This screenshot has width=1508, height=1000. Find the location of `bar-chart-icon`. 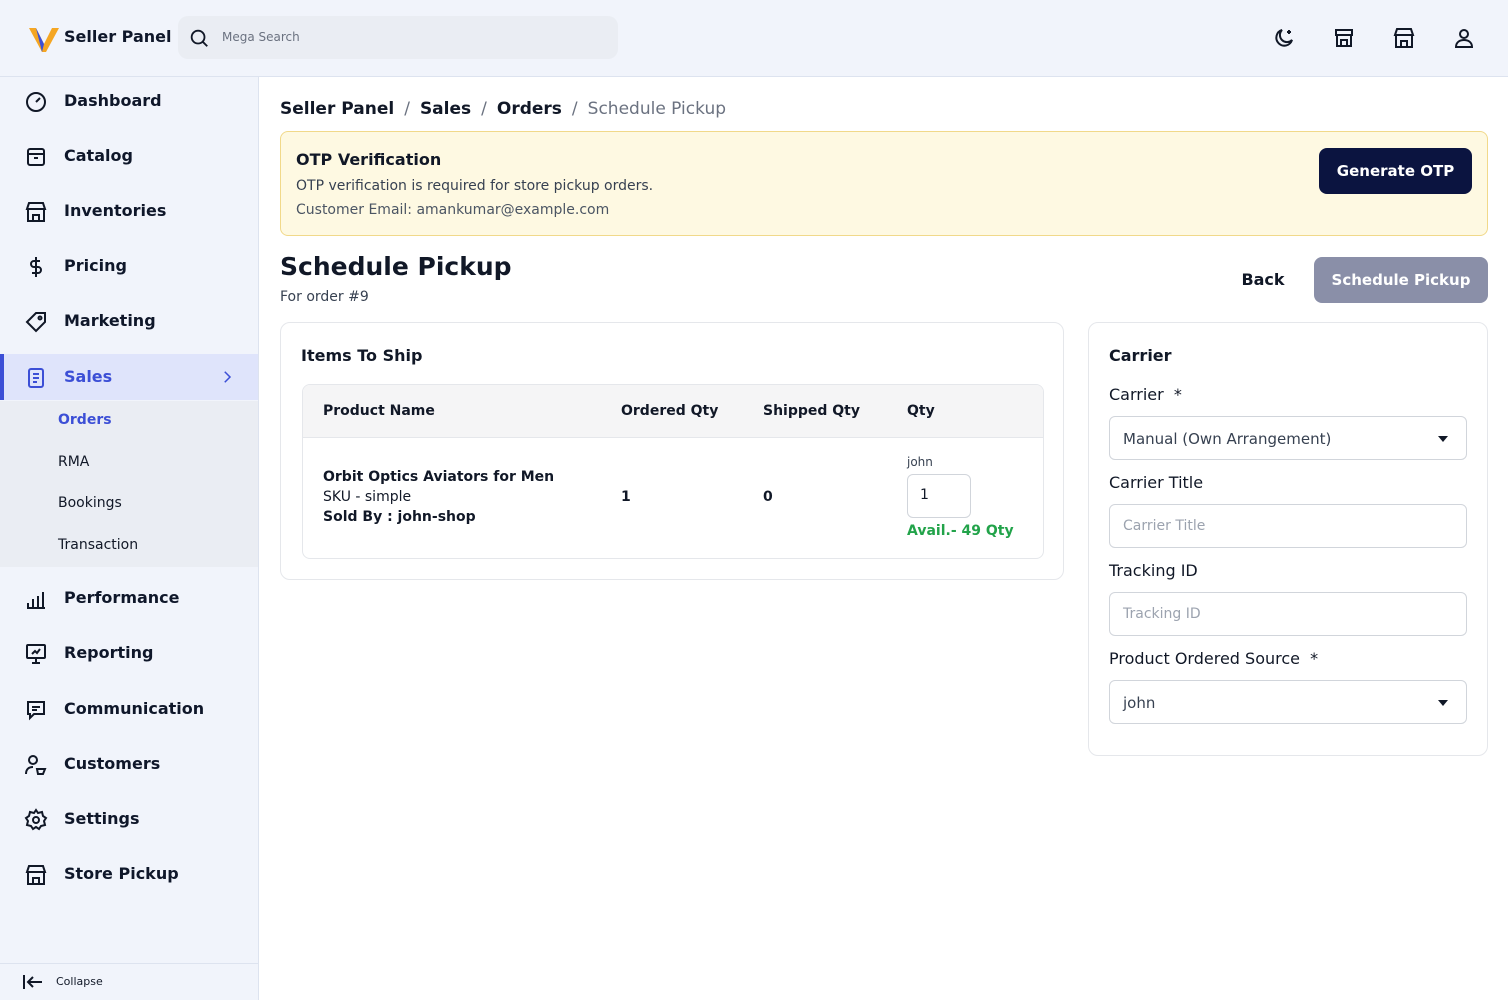

bar-chart-icon is located at coordinates (36, 600).